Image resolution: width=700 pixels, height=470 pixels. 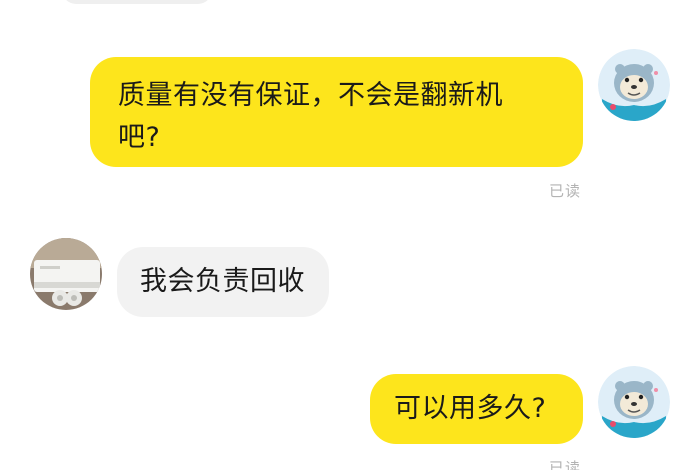 I want to click on message-text: 我会负责回收, so click(x=222, y=281).